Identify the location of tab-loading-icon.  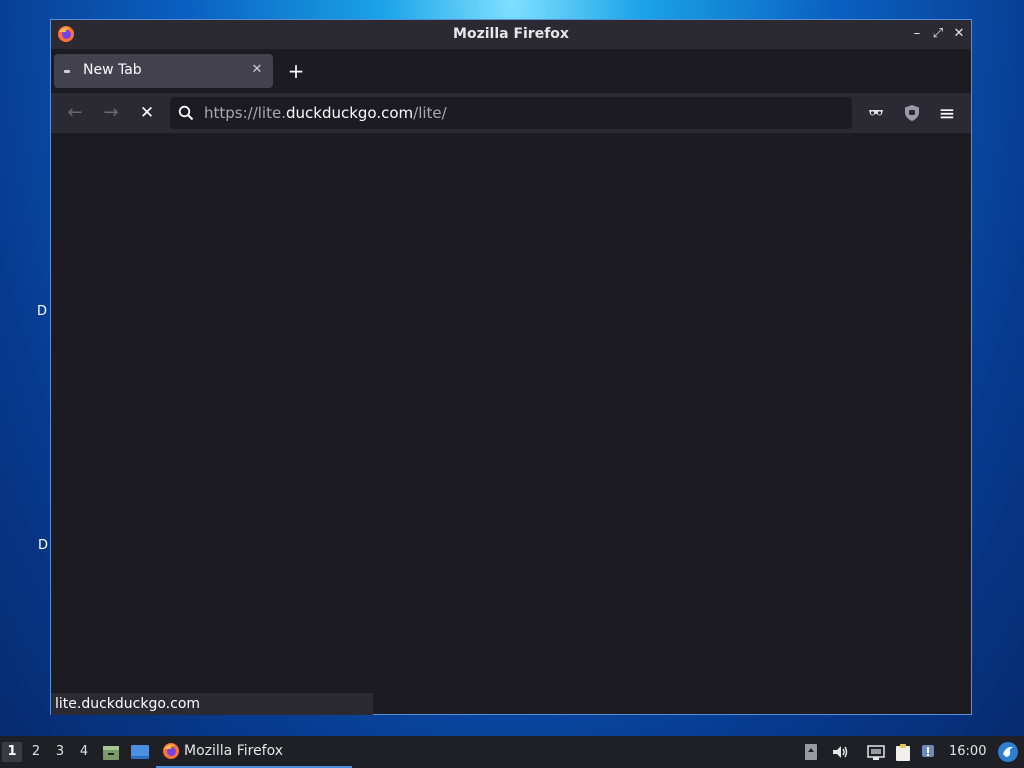
(67, 71).